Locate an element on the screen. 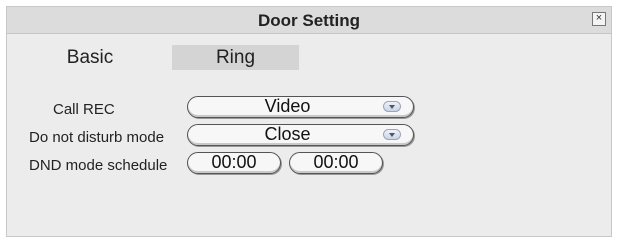  dnd-end-time-value: 00:00 is located at coordinates (336, 162).